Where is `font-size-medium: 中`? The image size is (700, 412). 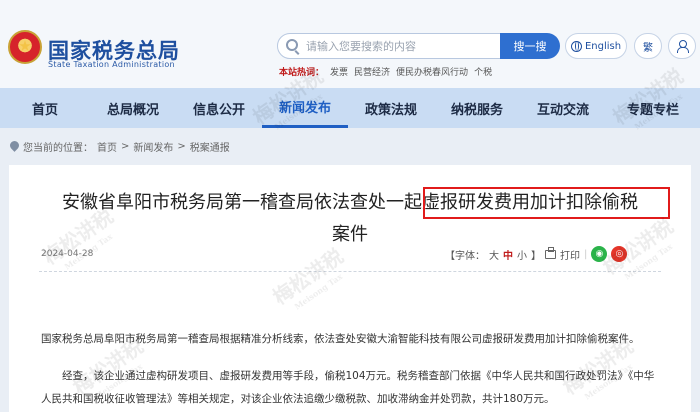 font-size-medium: 中 is located at coordinates (508, 254).